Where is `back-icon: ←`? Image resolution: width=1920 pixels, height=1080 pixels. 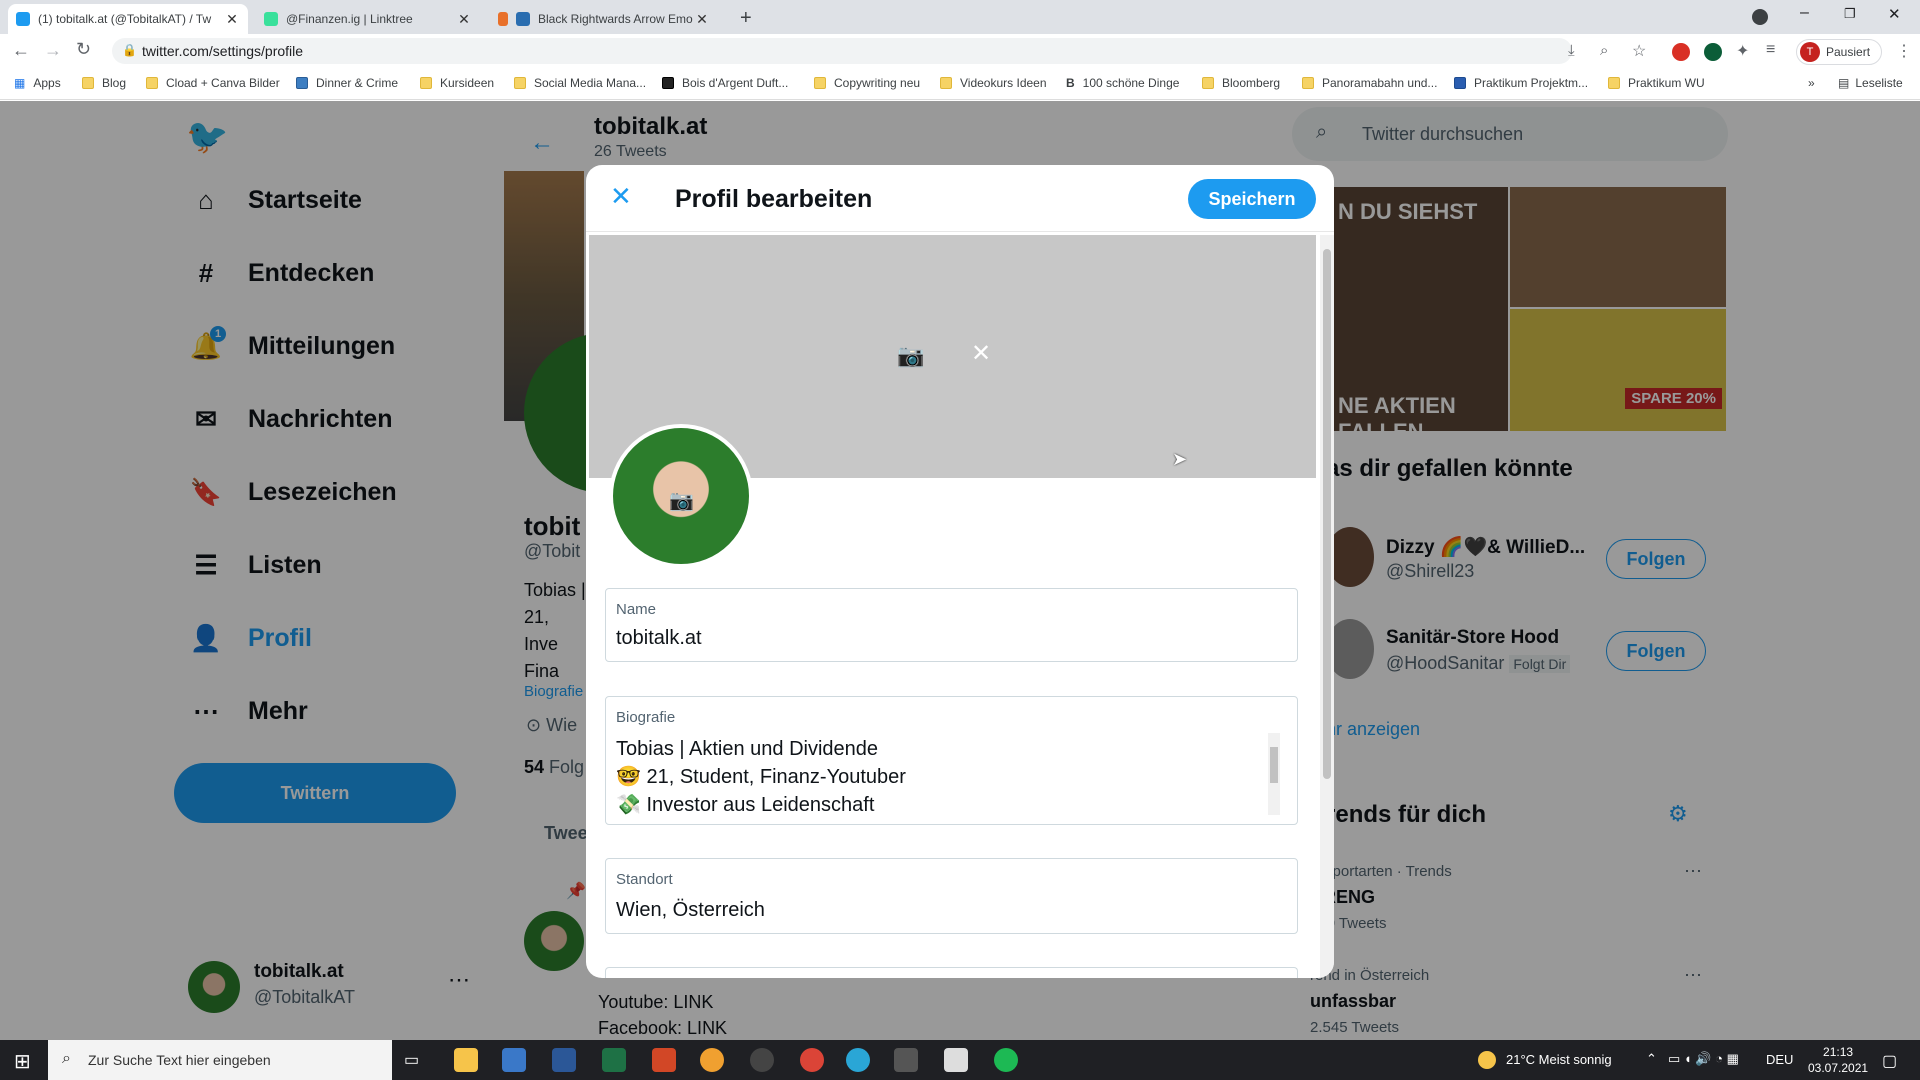
back-icon: ← is located at coordinates (21, 50).